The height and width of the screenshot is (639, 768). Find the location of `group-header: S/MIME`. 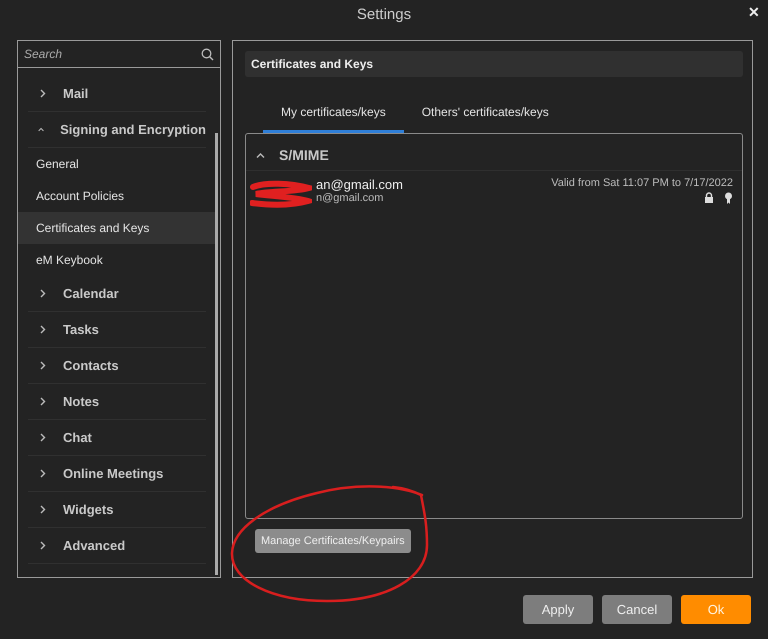

group-header: S/MIME is located at coordinates (494, 155).